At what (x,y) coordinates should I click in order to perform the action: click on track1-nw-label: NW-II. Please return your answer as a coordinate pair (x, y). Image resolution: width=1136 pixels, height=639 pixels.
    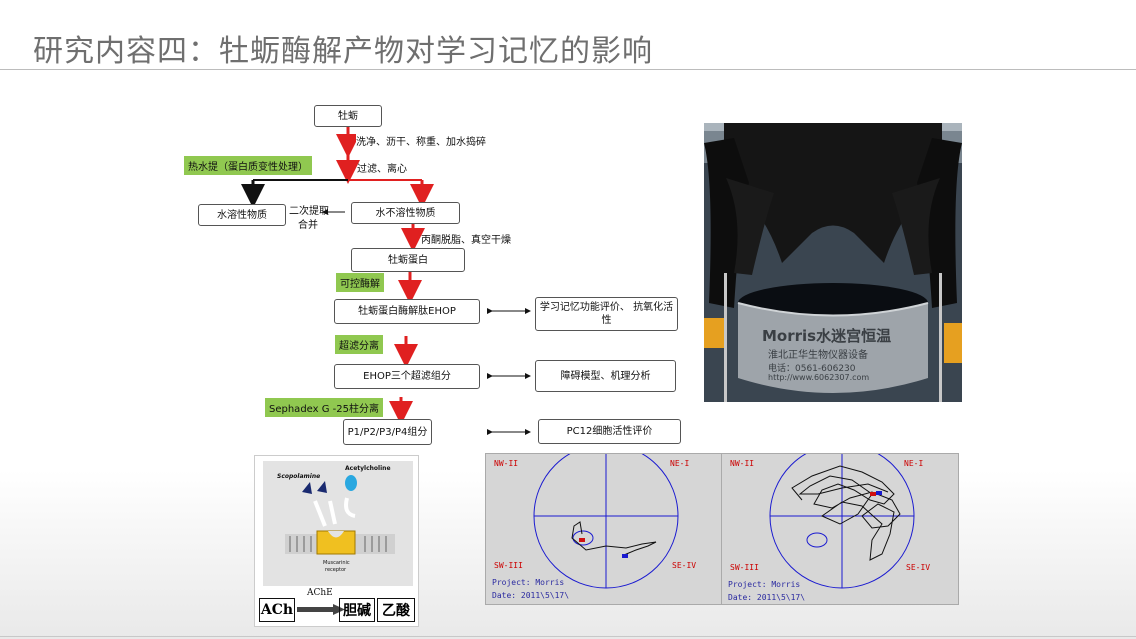
    Looking at the image, I should click on (506, 463).